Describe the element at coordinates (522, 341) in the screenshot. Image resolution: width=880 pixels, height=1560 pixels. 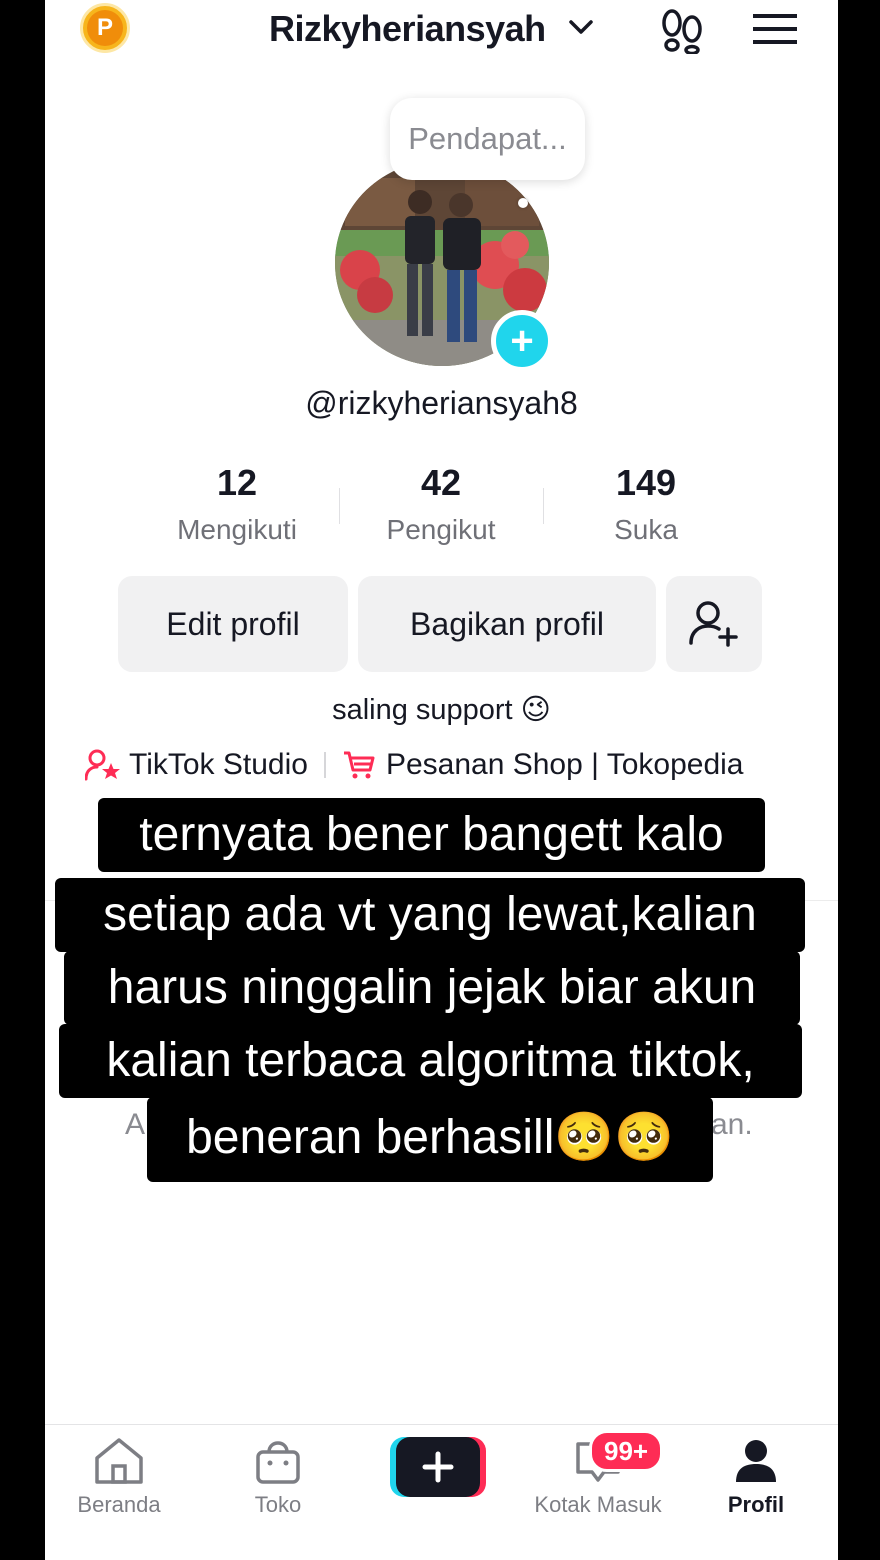
I see `add-story-plus-icon: +` at that location.